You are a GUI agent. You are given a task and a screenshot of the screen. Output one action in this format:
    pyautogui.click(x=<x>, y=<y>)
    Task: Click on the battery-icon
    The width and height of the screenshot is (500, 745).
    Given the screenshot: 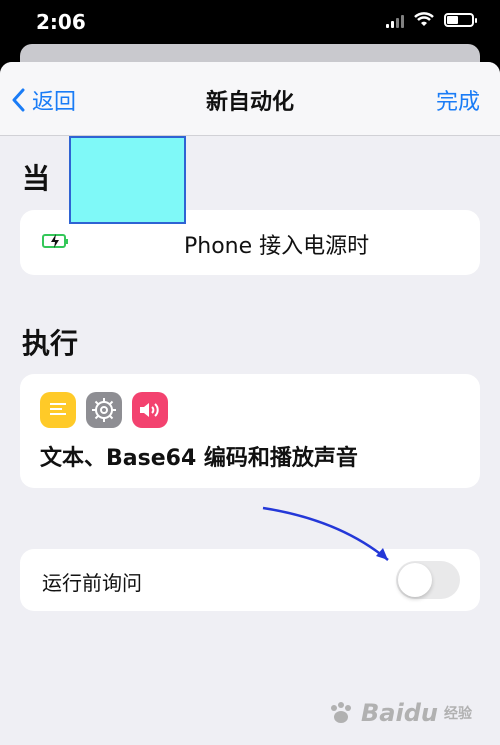 What is the action you would take?
    pyautogui.click(x=460, y=20)
    